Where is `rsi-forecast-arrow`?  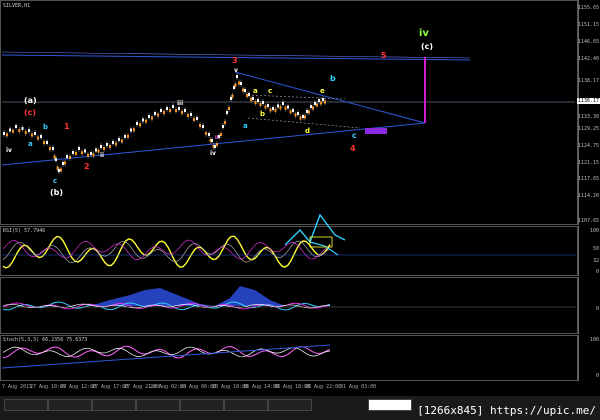 rsi-forecast-arrow is located at coordinates (315, 229).